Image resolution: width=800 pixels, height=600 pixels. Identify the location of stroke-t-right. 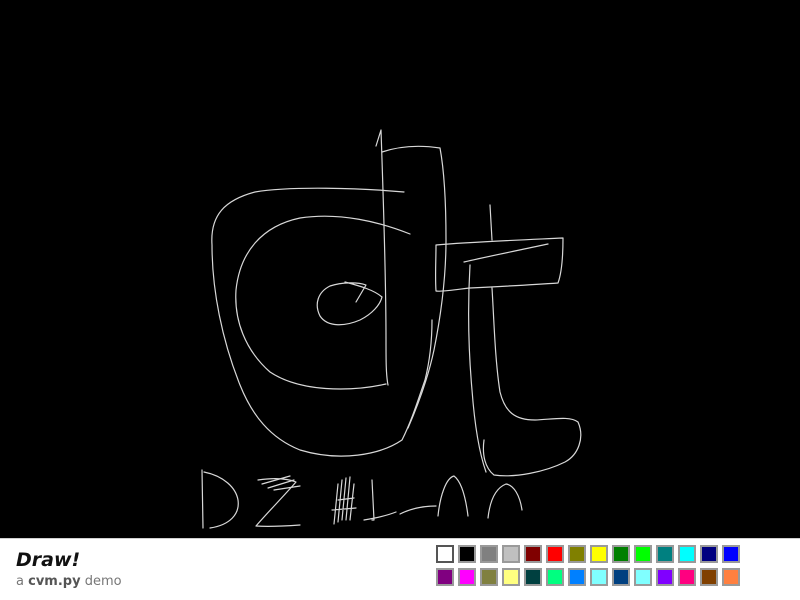
(532, 382).